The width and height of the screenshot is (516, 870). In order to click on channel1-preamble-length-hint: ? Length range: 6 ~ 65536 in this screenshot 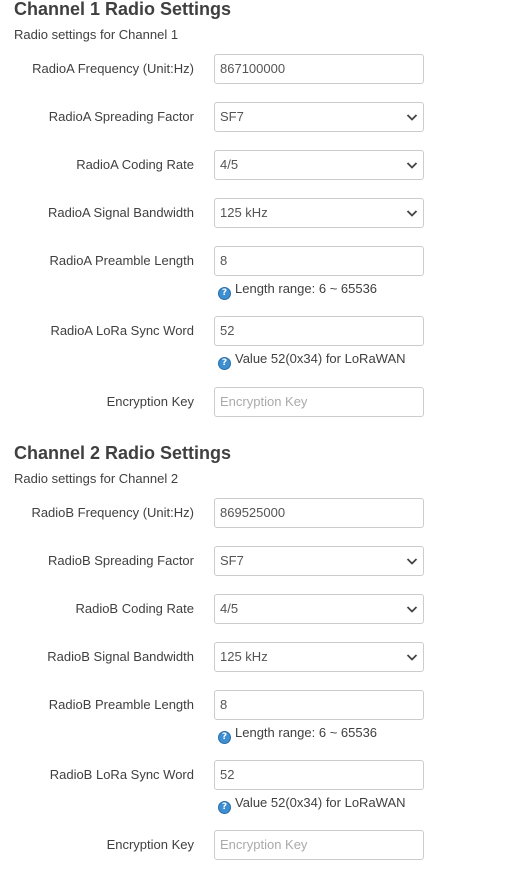, I will do `click(298, 290)`.